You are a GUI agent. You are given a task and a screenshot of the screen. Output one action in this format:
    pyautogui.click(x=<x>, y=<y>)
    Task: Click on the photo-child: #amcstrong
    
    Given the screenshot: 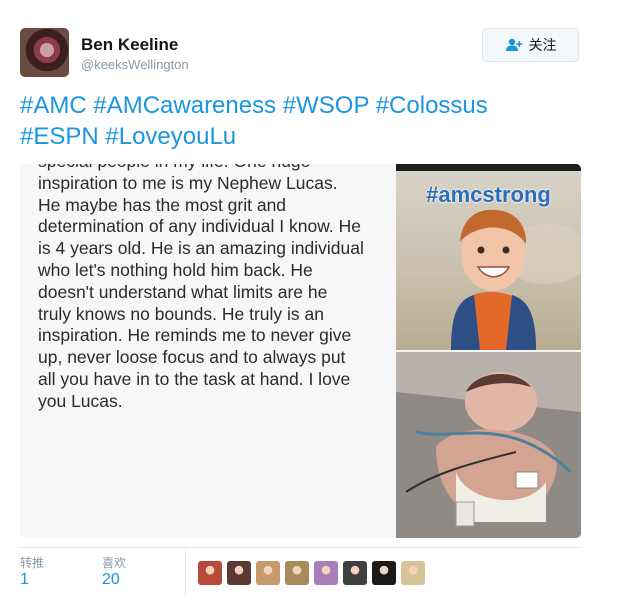 What is the action you would take?
    pyautogui.click(x=488, y=257)
    